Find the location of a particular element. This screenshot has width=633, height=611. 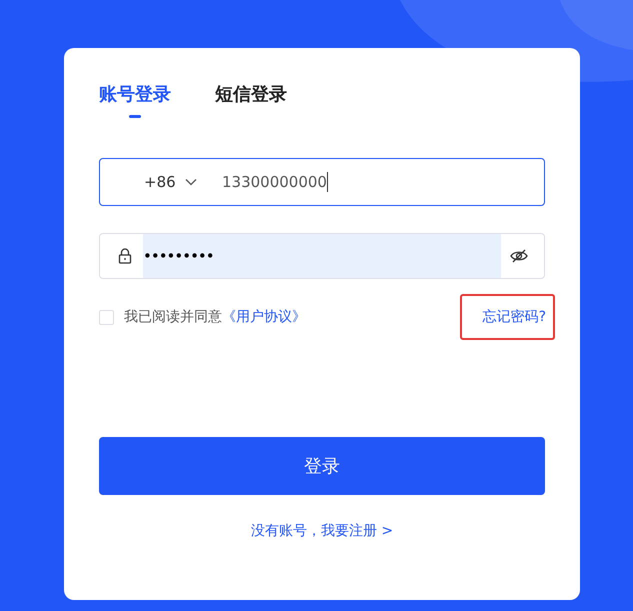

password-value: ••••••••• is located at coordinates (322, 256).